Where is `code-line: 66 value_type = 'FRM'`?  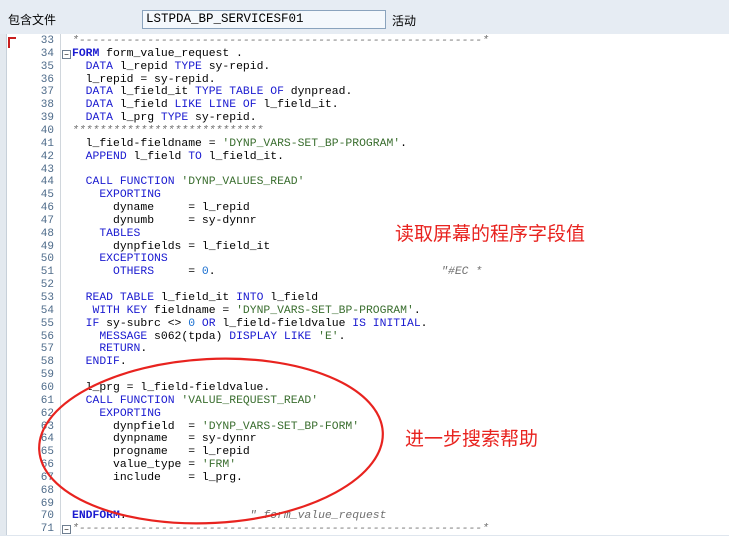
code-line: 66 value_type = 'FRM' is located at coordinates (364, 465).